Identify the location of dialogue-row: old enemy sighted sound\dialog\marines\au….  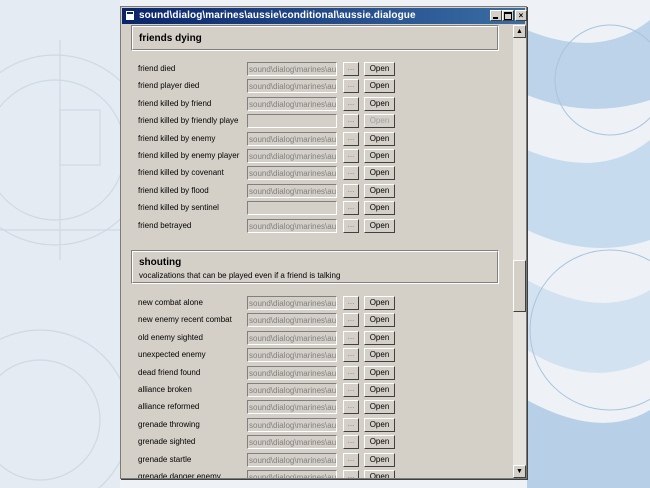
(317, 337).